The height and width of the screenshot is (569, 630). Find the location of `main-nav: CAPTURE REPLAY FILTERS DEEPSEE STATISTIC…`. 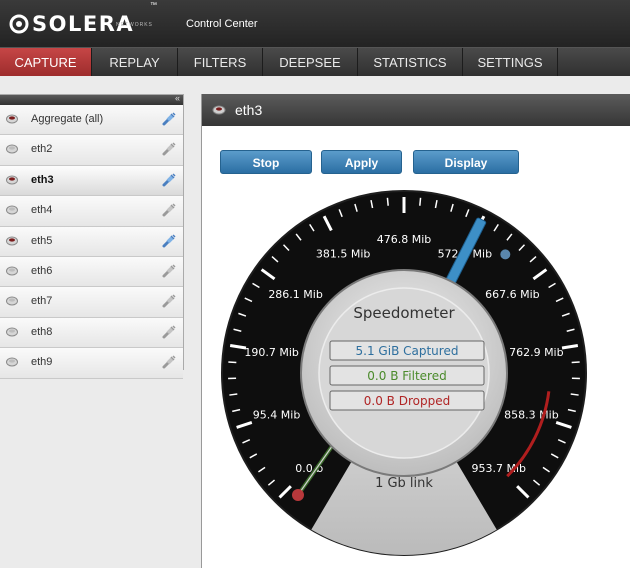

main-nav: CAPTURE REPLAY FILTERS DEEPSEE STATISTIC… is located at coordinates (315, 62).